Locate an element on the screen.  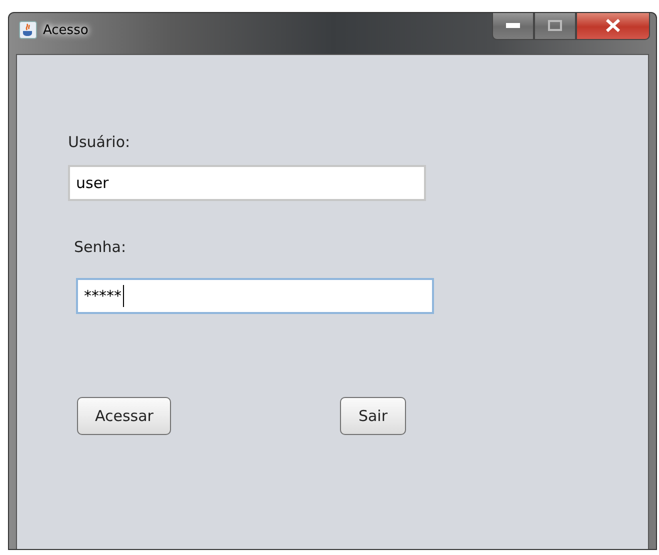
username-field: user is located at coordinates (247, 183).